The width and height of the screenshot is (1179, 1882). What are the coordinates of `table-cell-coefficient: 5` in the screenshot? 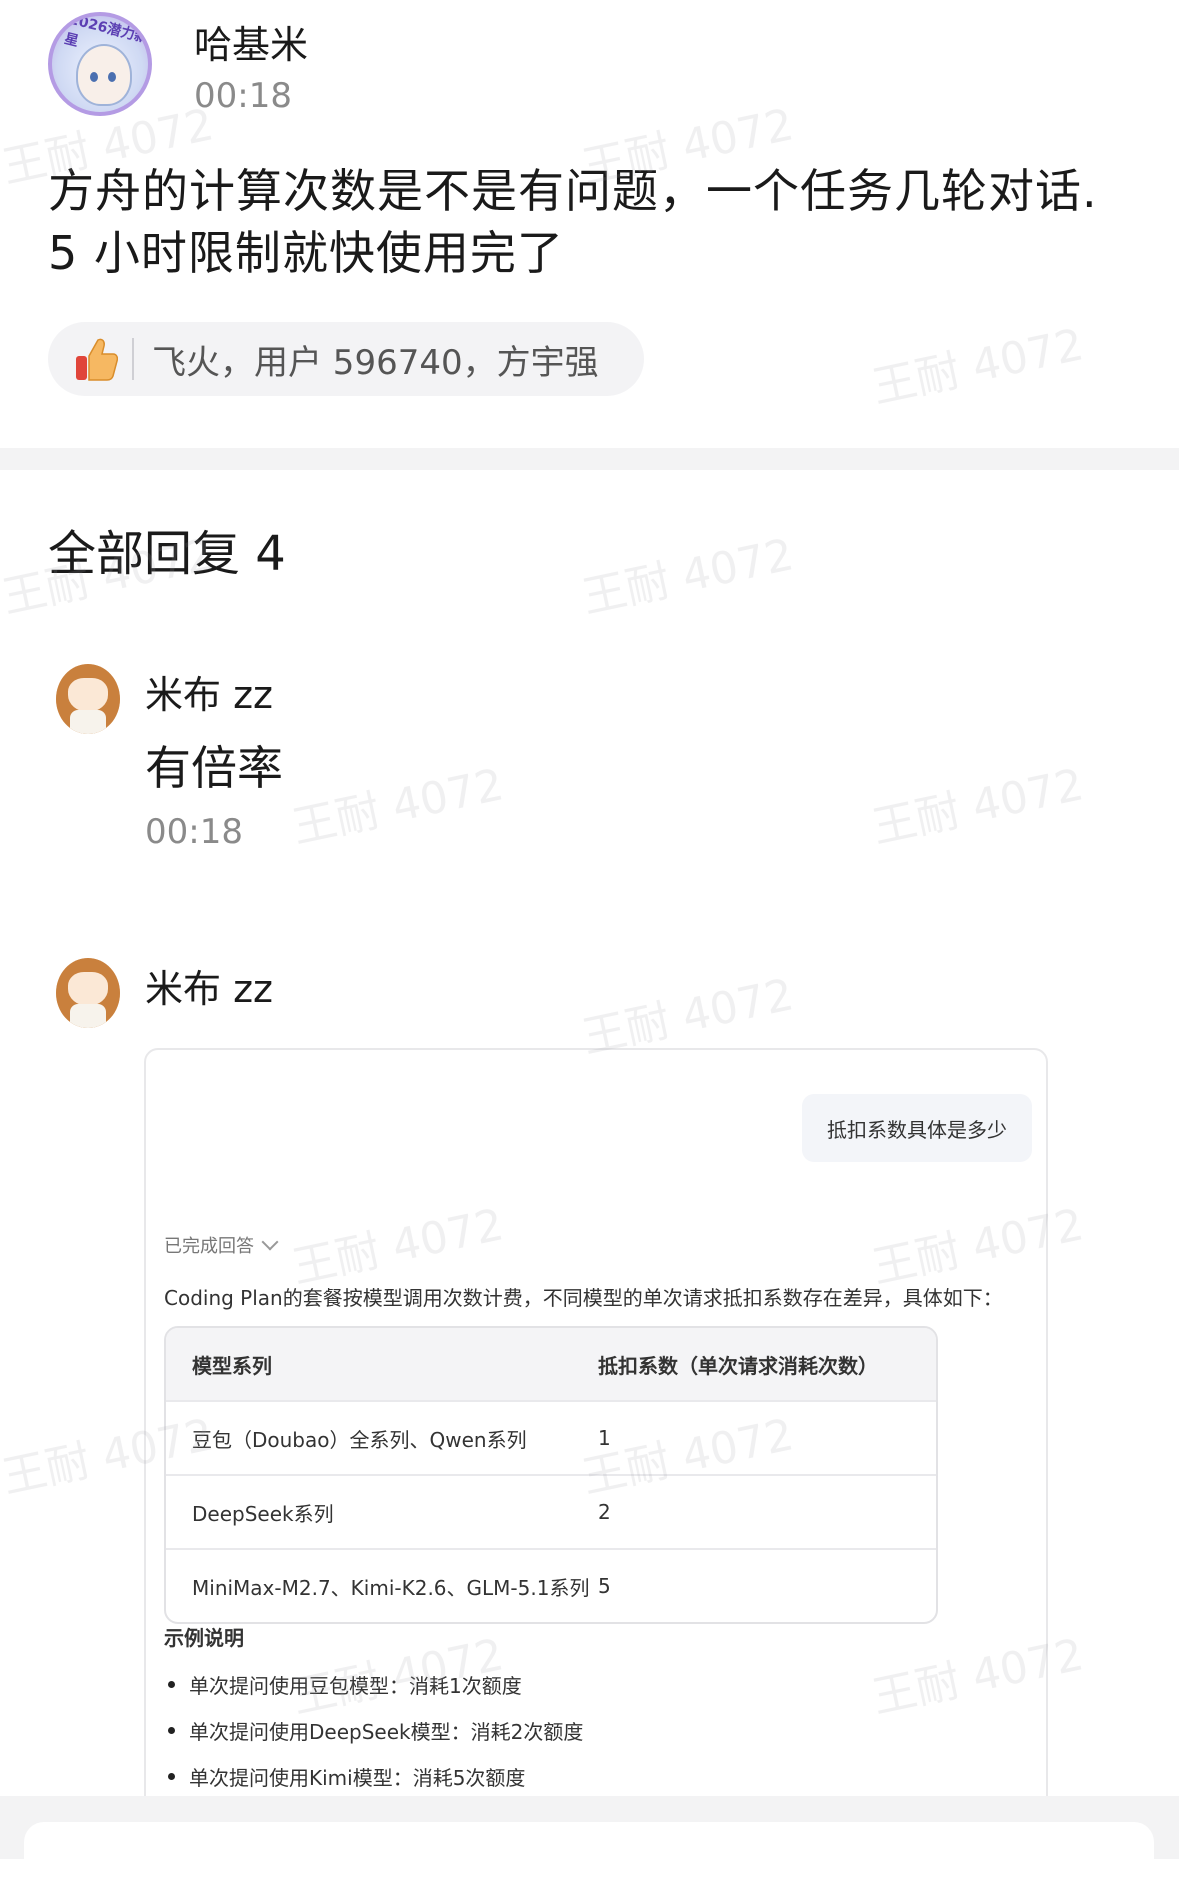 It's located at (604, 1586).